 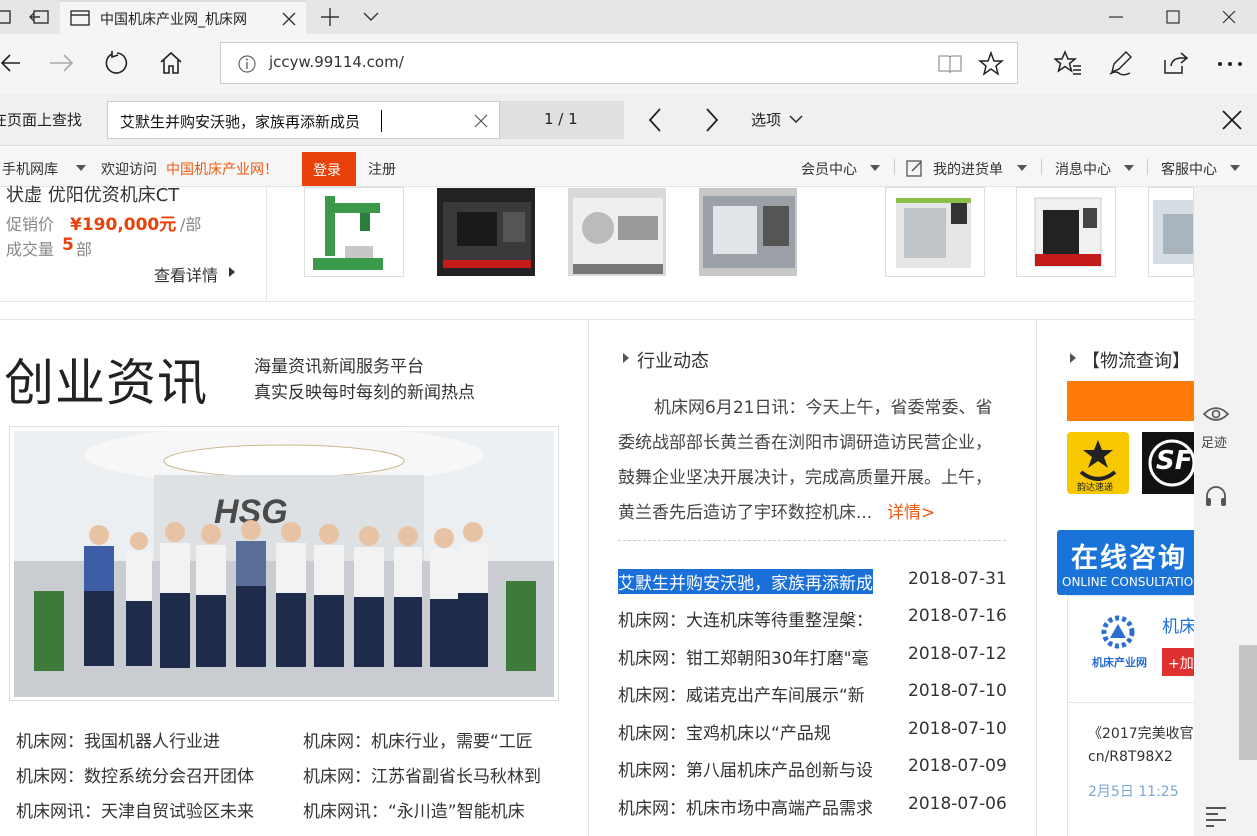 What do you see at coordinates (106, 383) in the screenshot?
I see `section-title: 创业资讯` at bounding box center [106, 383].